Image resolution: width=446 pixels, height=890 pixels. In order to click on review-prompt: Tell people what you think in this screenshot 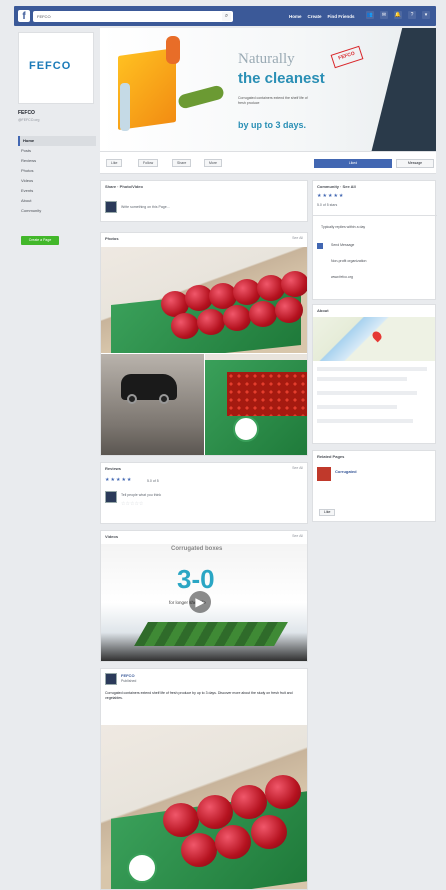, I will do `click(141, 495)`.